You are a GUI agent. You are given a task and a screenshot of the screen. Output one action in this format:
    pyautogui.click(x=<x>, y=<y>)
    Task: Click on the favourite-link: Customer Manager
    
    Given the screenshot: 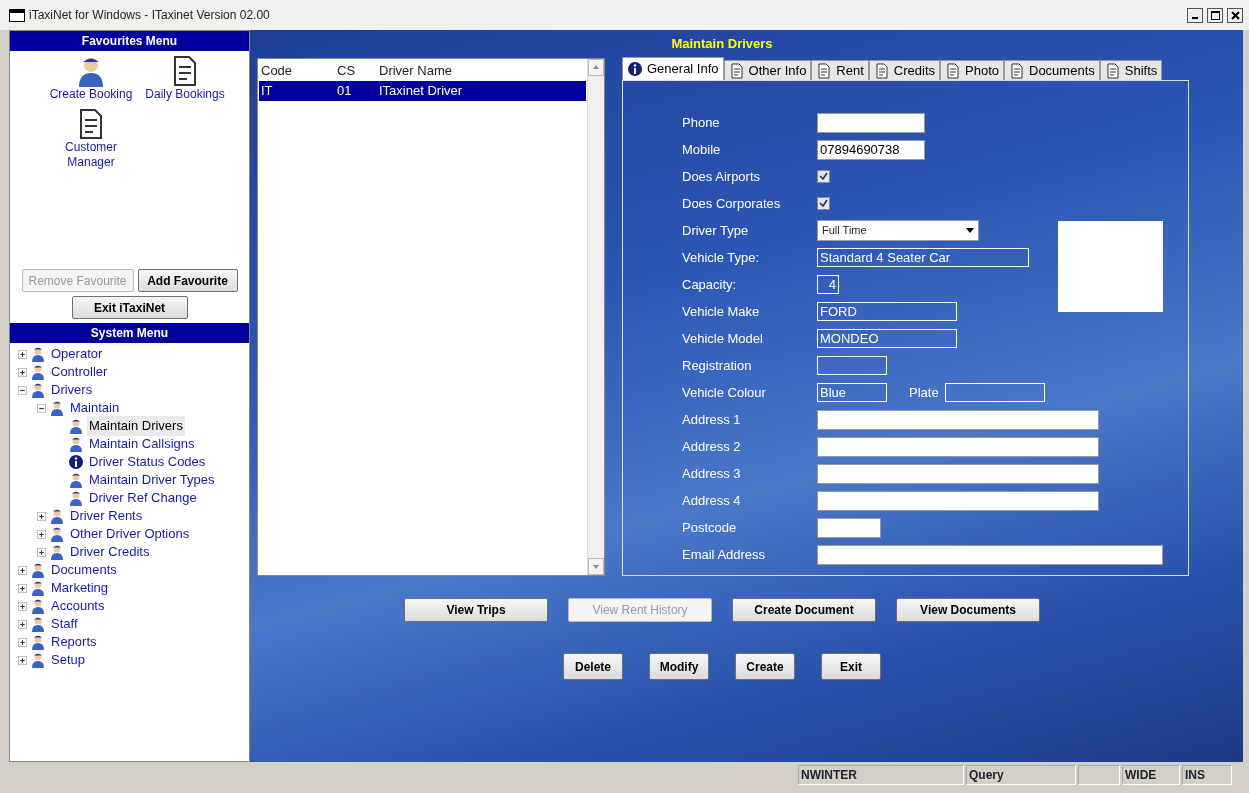 What is the action you would take?
    pyautogui.click(x=91, y=155)
    